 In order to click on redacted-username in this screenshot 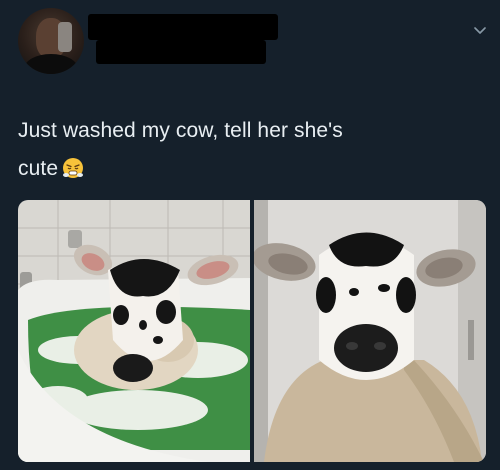, I will do `click(181, 52)`.